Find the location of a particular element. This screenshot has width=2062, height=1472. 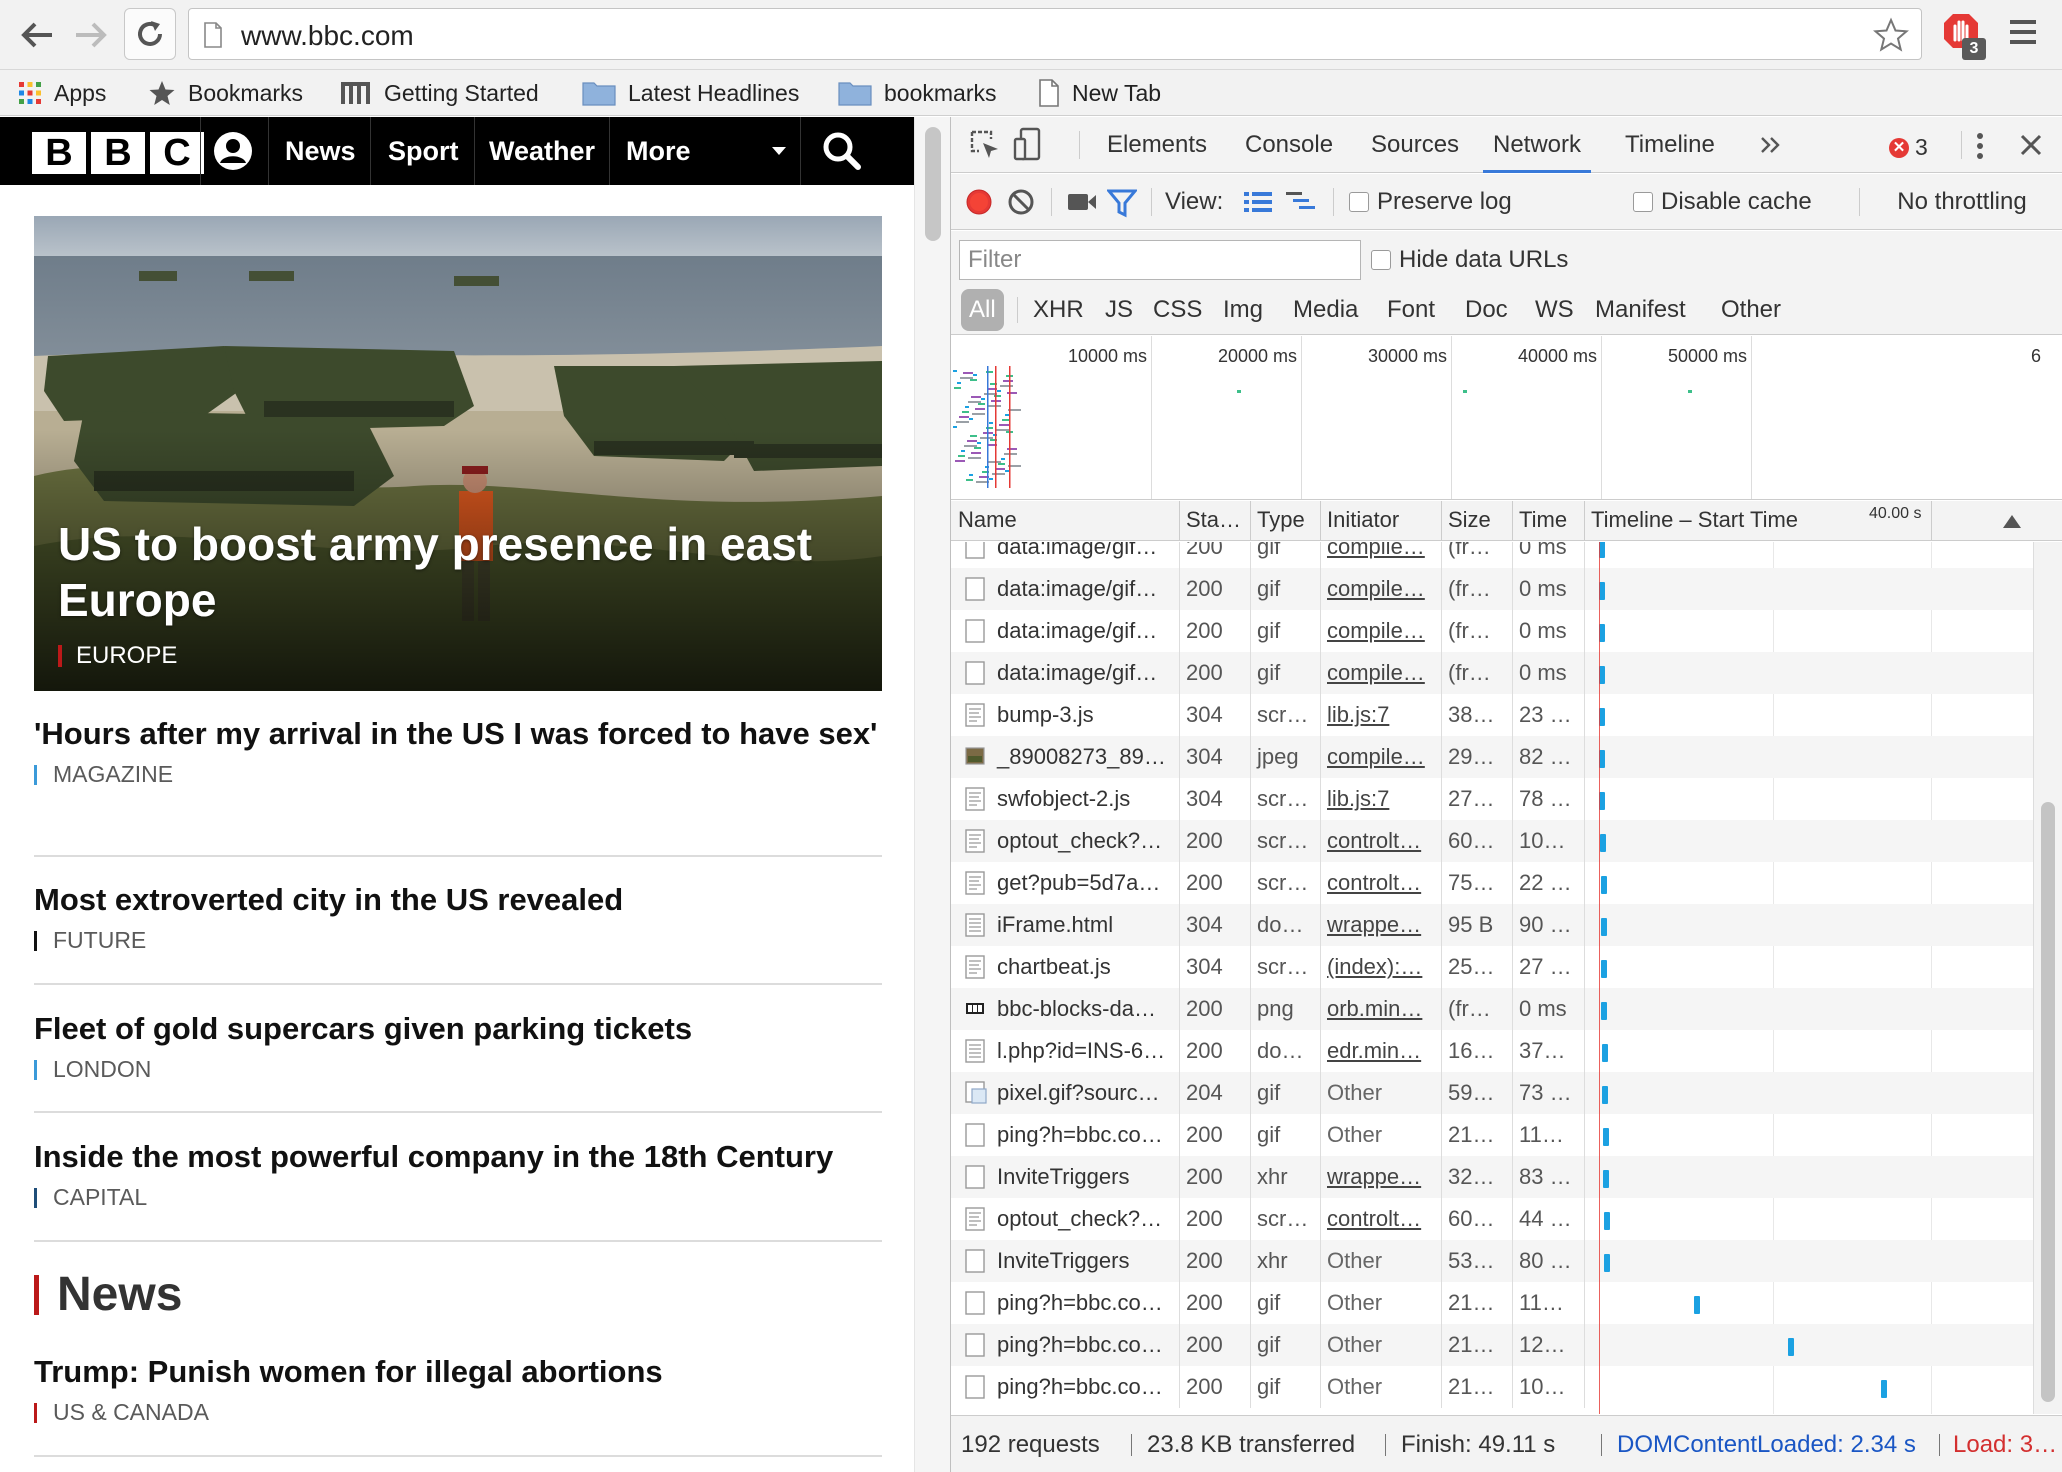

close-icon is located at coordinates (2031, 145).